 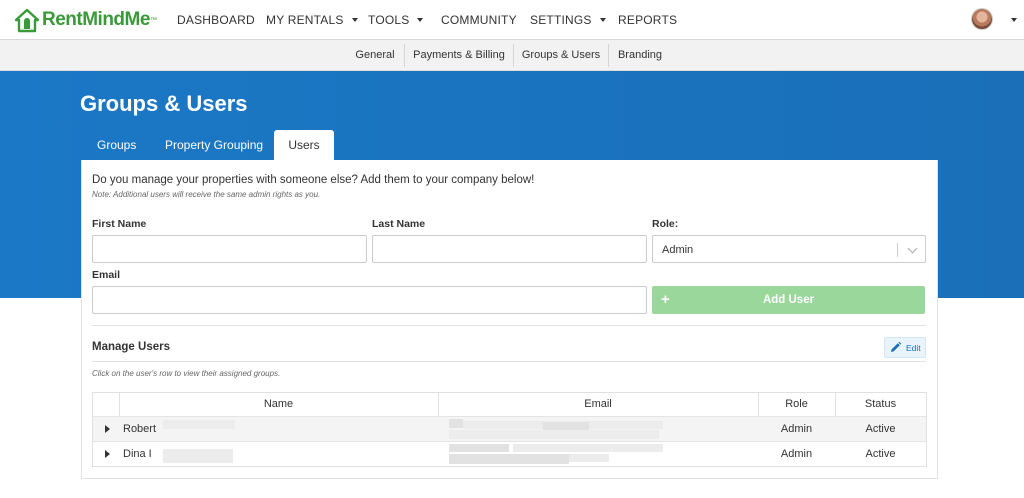 What do you see at coordinates (140, 429) in the screenshot?
I see `user-name: Robert` at bounding box center [140, 429].